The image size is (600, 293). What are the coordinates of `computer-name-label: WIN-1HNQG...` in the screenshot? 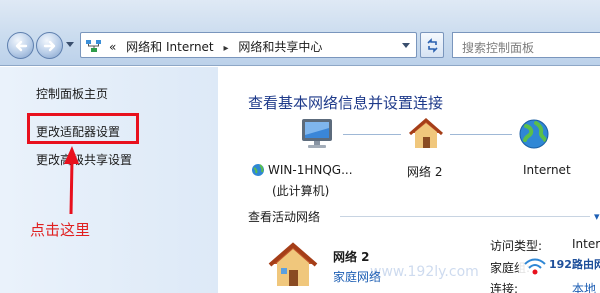 It's located at (310, 170).